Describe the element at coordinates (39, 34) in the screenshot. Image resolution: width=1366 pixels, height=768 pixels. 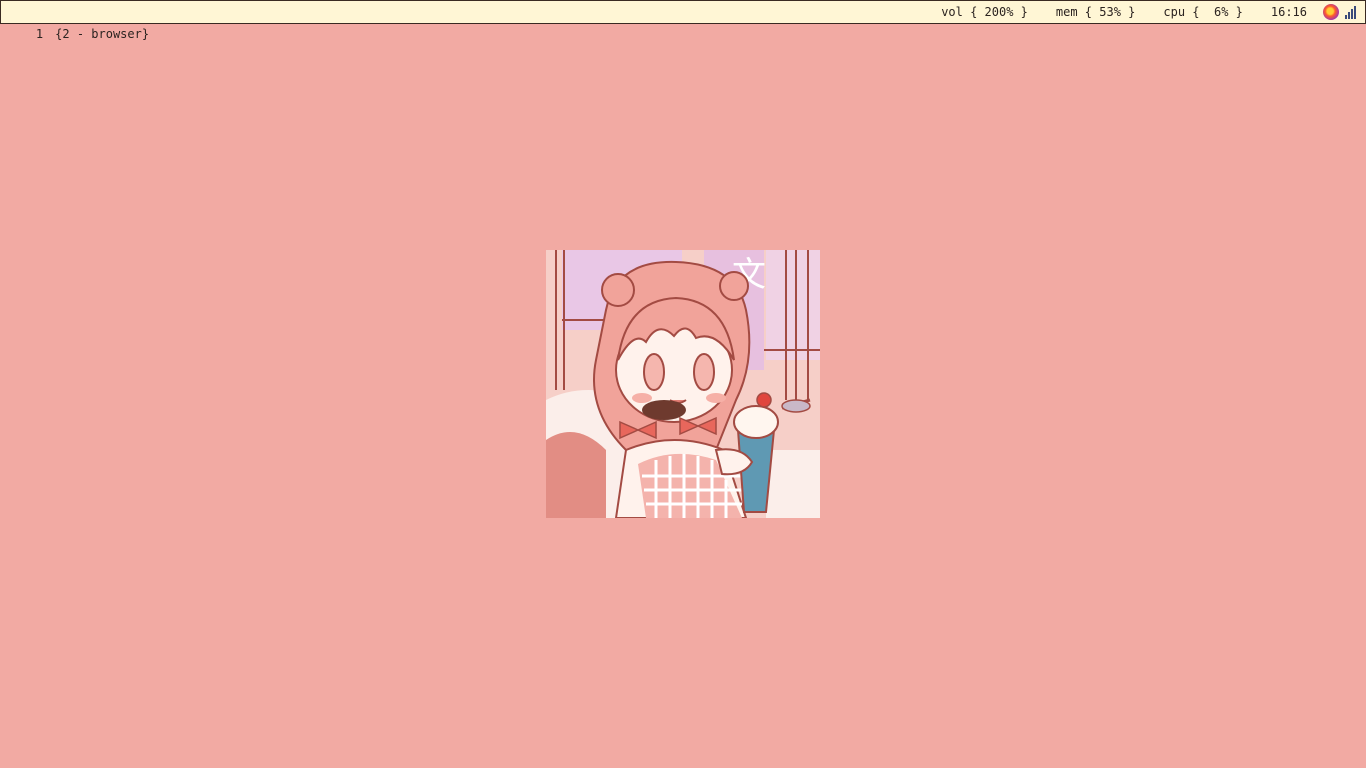
I see `workspace-number: 1` at that location.